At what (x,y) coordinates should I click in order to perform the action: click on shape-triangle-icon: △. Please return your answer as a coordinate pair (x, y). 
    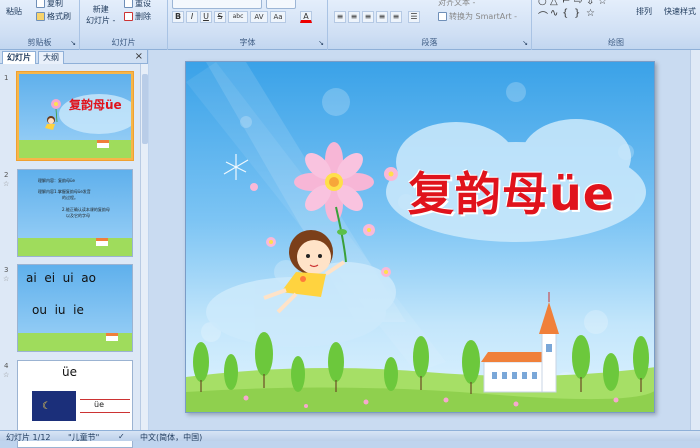
    Looking at the image, I should click on (554, 3).